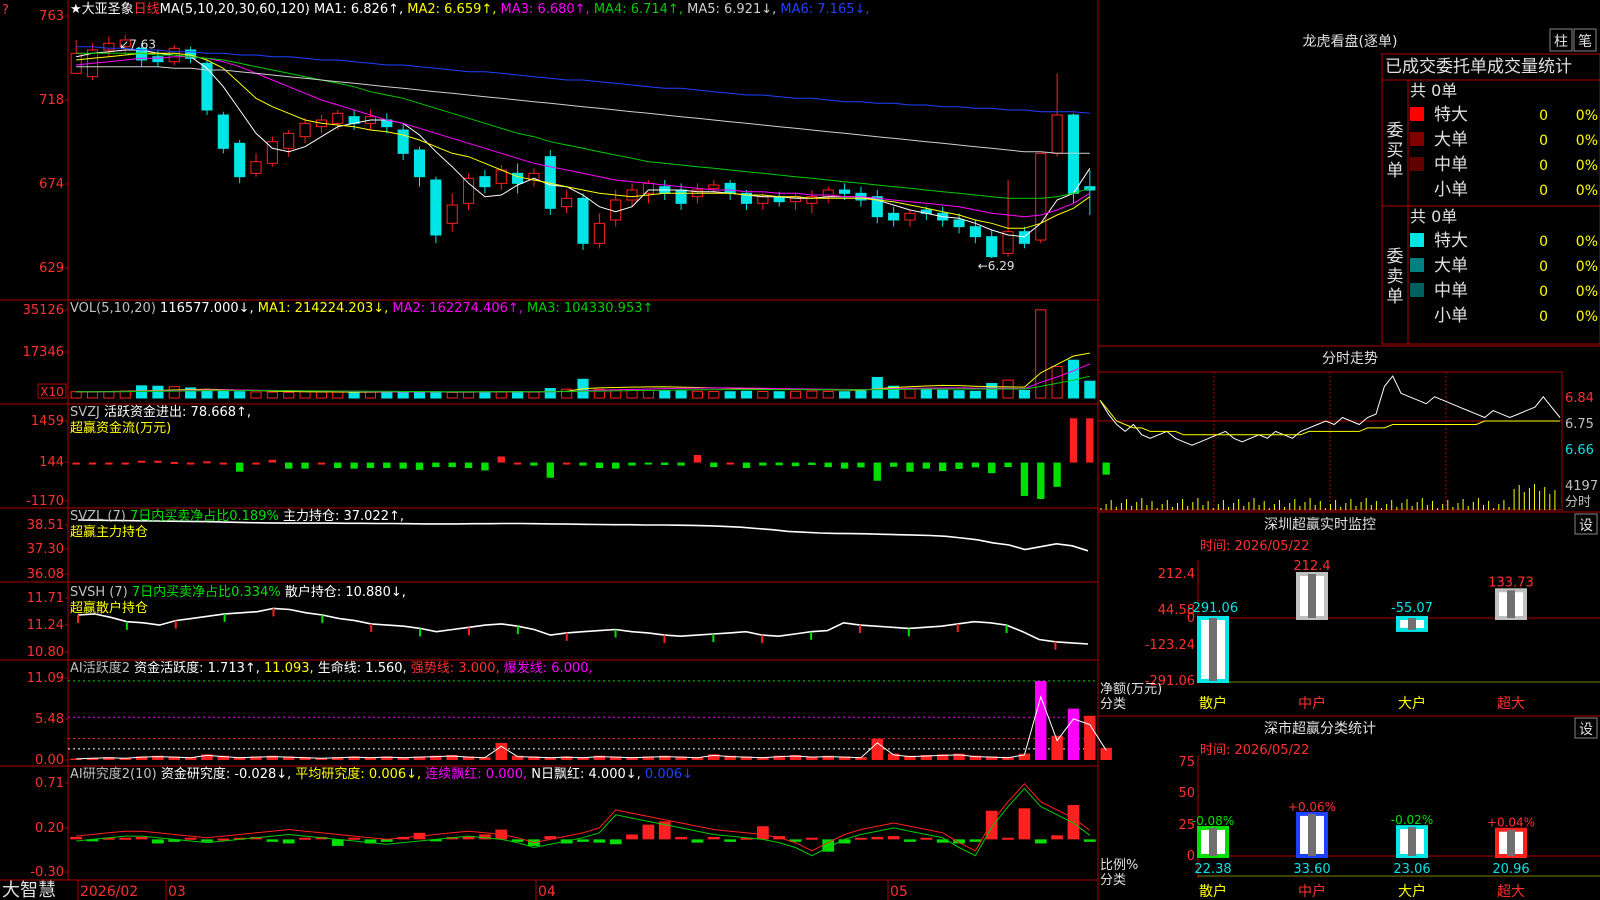  What do you see at coordinates (102, 668) in the screenshot?
I see `ai1-header-part-0: AI活跃度2` at bounding box center [102, 668].